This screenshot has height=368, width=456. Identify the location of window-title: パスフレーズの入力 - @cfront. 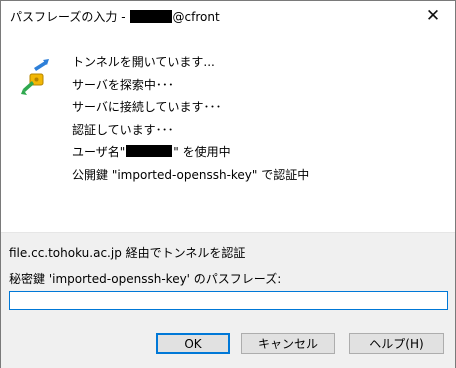
(115, 16).